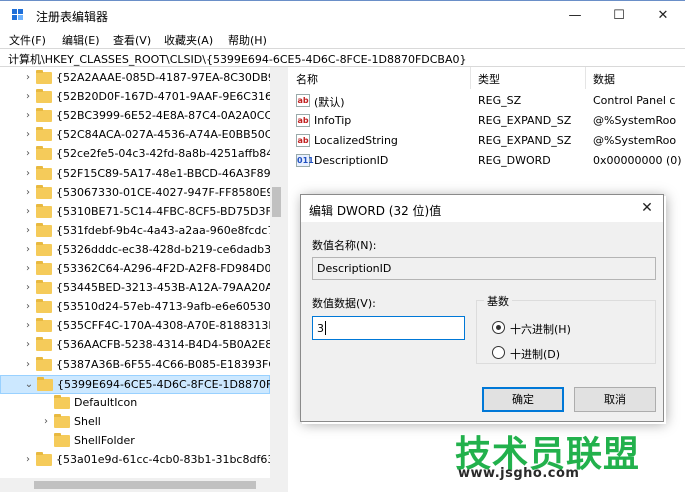 This screenshot has height=492, width=685. I want to click on dialog-title: 编辑 DWORD (32 位)值, so click(375, 211).